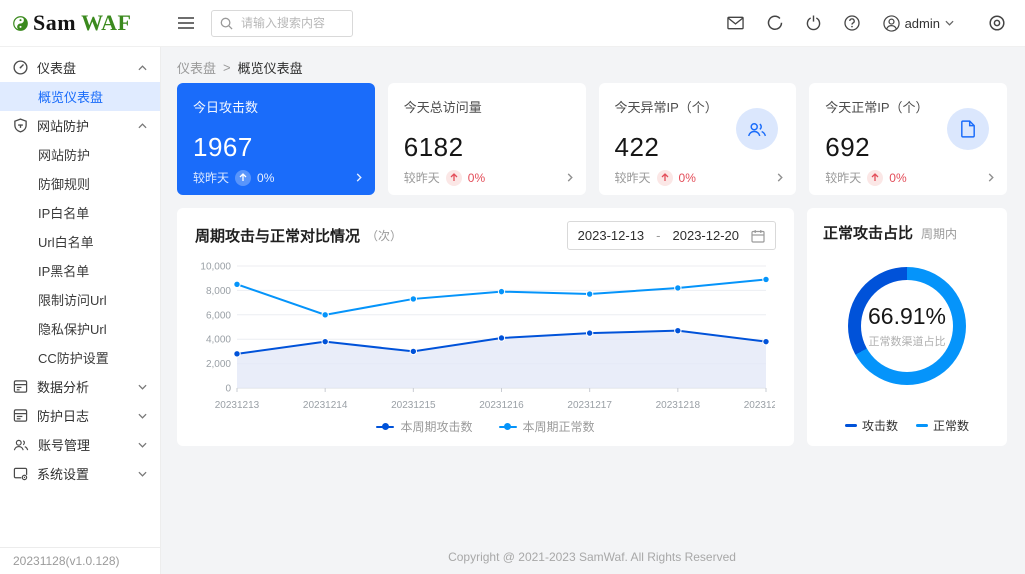 The width and height of the screenshot is (1025, 574). What do you see at coordinates (759, 405) in the screenshot?
I see `svg-text: 20231219` at bounding box center [759, 405].